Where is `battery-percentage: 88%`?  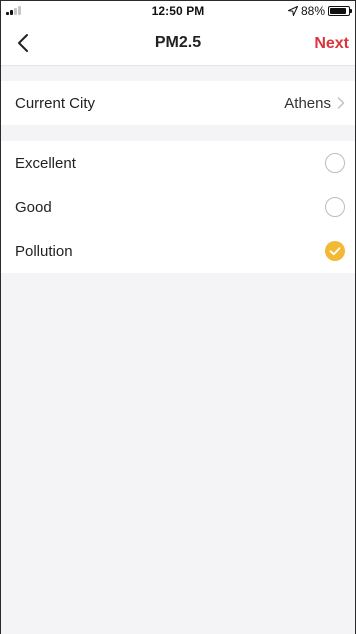
battery-percentage: 88% is located at coordinates (312, 11).